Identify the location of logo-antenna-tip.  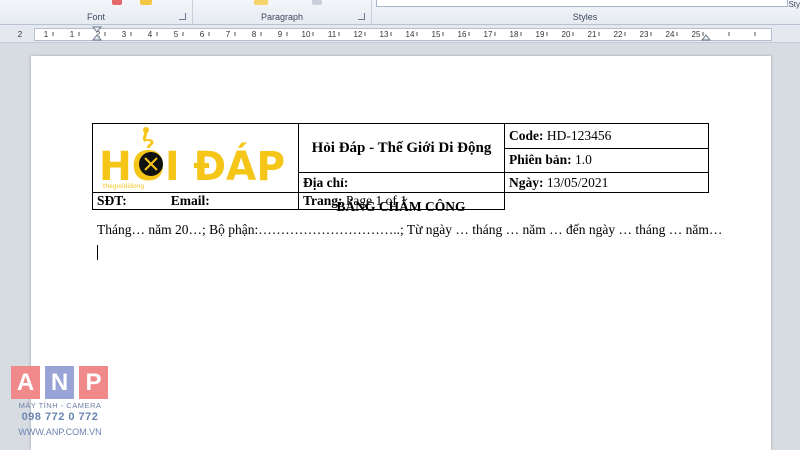
(146, 130).